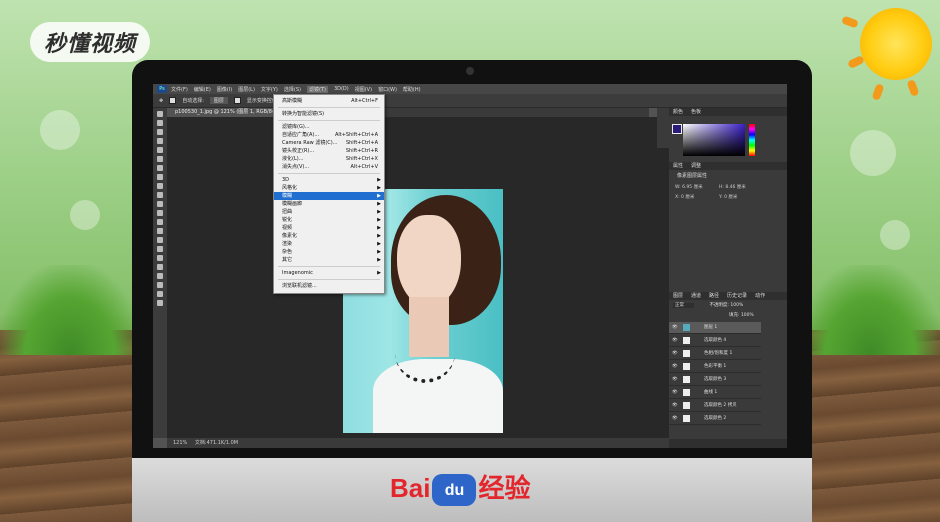 The height and width of the screenshot is (522, 940). I want to click on submenu-arrow-icon: ▶, so click(379, 188).